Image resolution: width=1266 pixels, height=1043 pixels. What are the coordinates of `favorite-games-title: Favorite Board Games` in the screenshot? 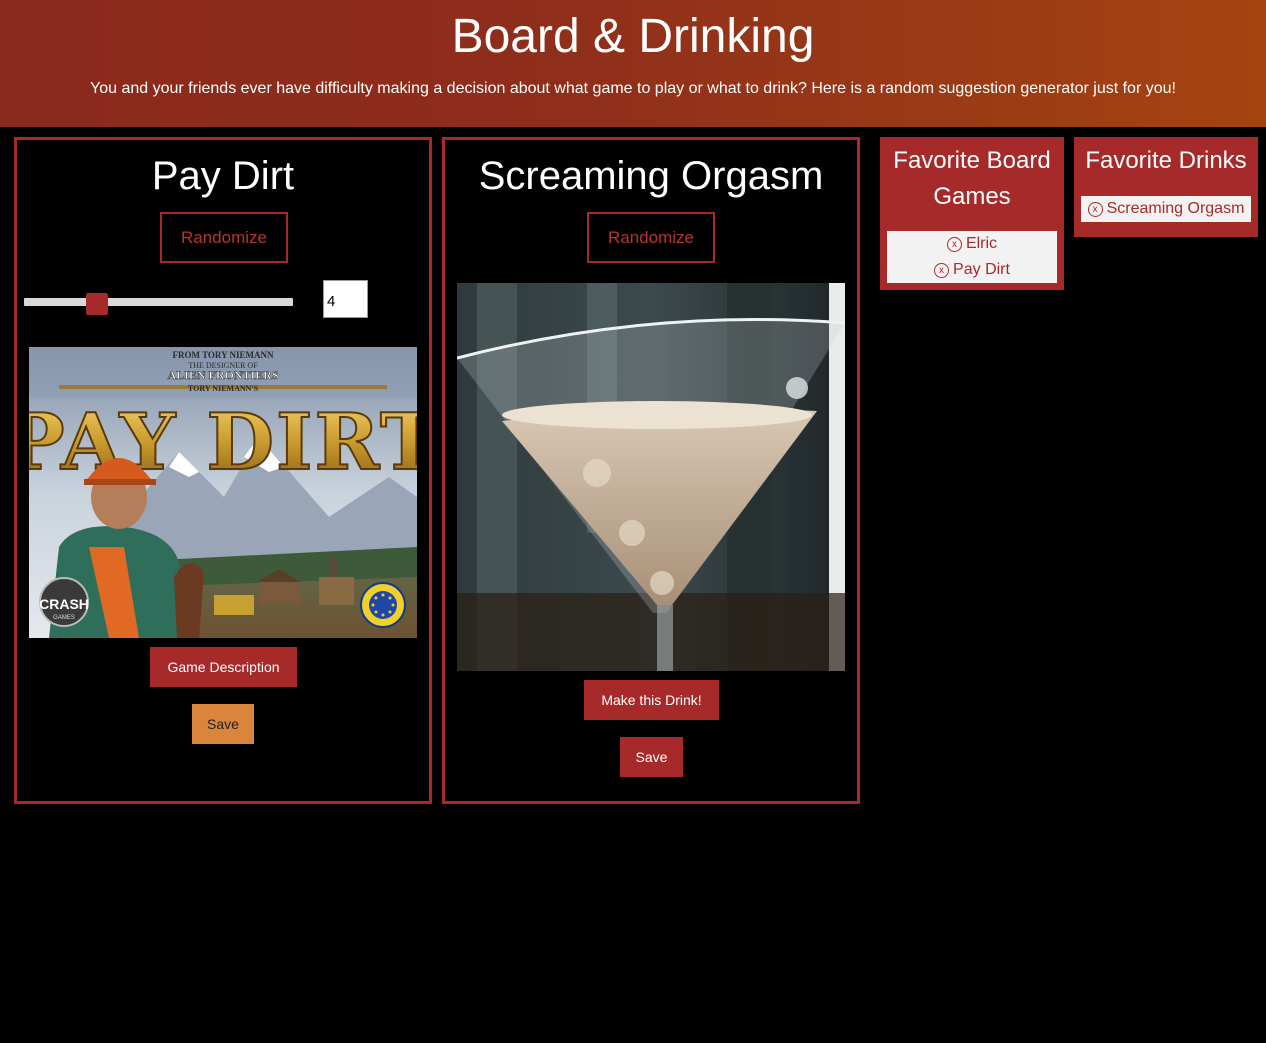 It's located at (972, 179).